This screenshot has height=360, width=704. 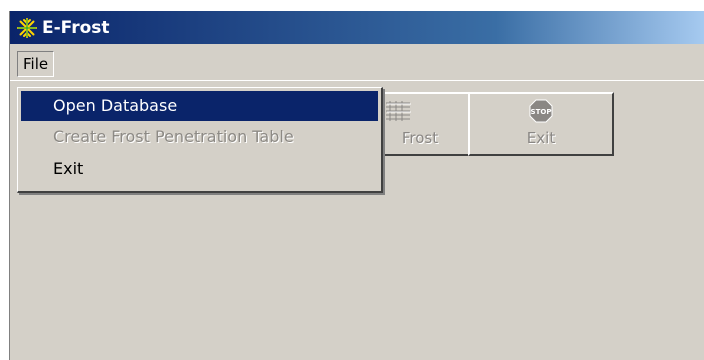 I want to click on menu-file: File, so click(x=36, y=64).